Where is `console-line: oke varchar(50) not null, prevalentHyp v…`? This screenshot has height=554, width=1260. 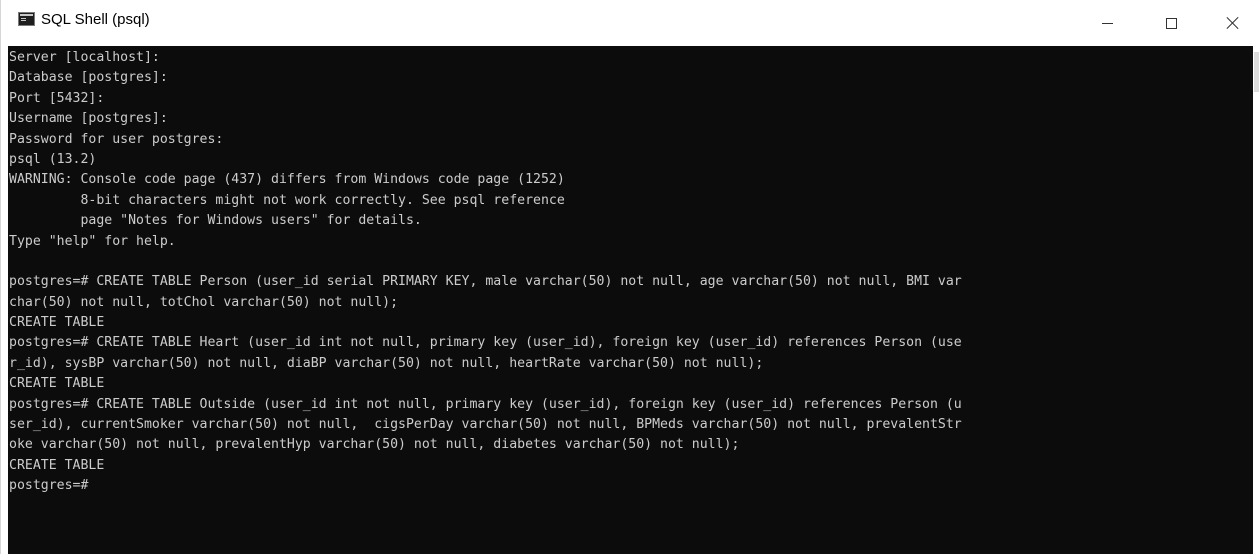 console-line: oke varchar(50) not null, prevalentHyp v… is located at coordinates (374, 445).